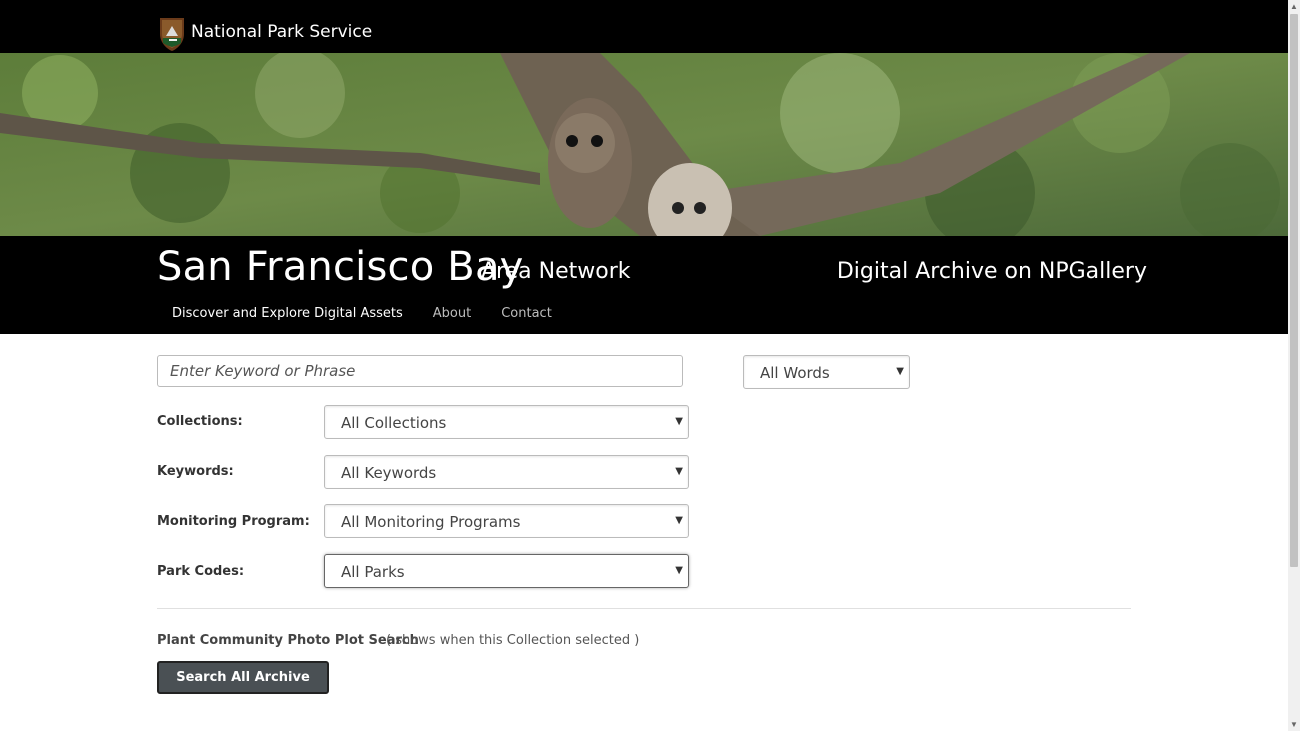 The height and width of the screenshot is (731, 1300). I want to click on divider, so click(644, 608).